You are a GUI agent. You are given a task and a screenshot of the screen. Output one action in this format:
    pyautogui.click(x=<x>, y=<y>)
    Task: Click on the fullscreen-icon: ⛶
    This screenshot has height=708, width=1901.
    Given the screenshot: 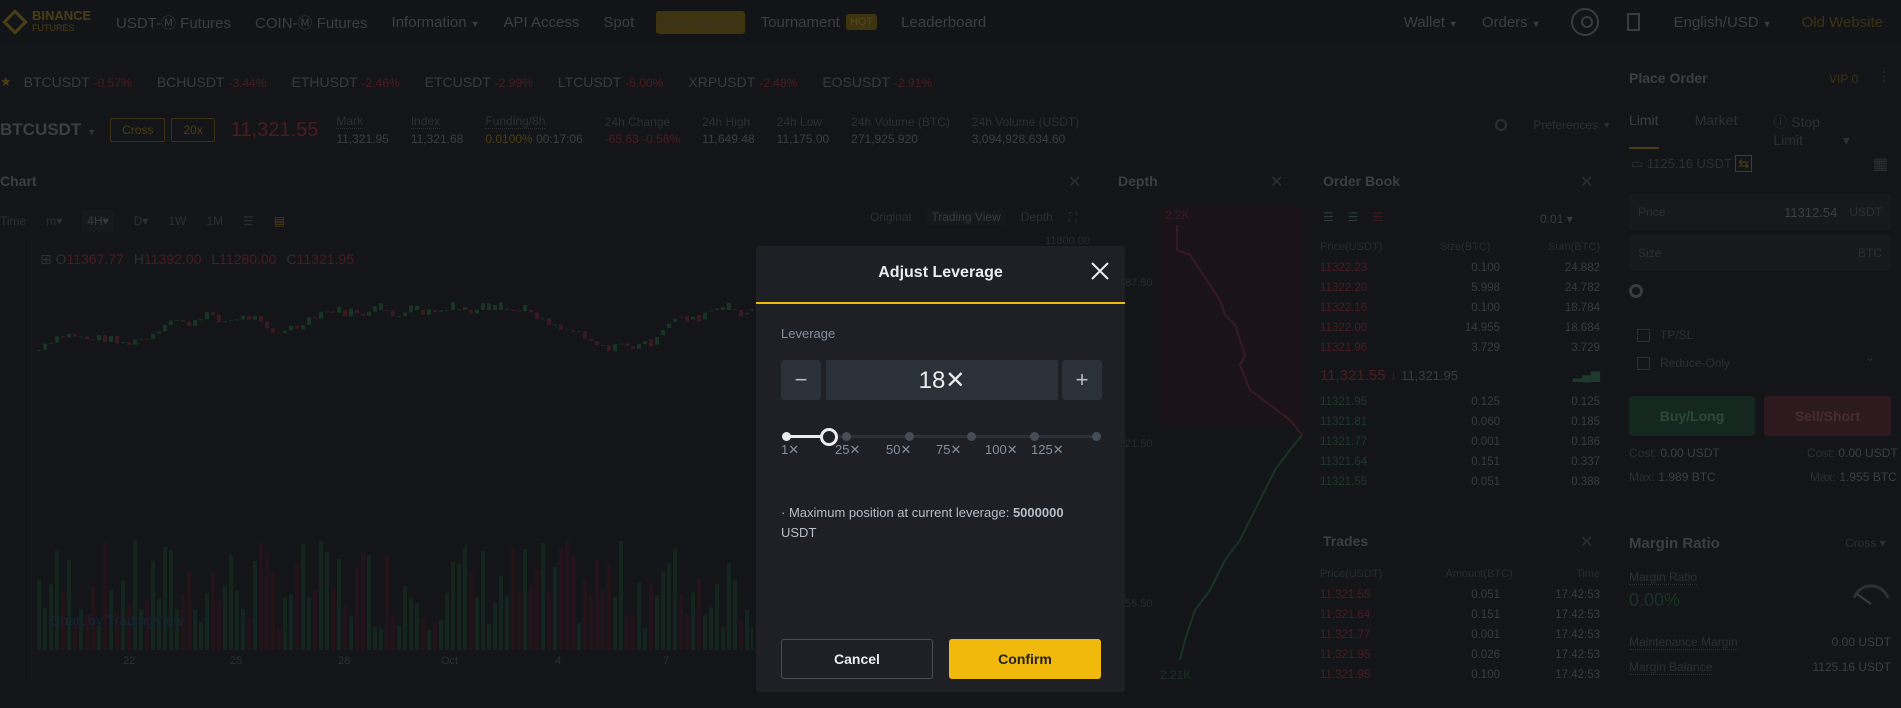 What is the action you would take?
    pyautogui.click(x=1073, y=217)
    